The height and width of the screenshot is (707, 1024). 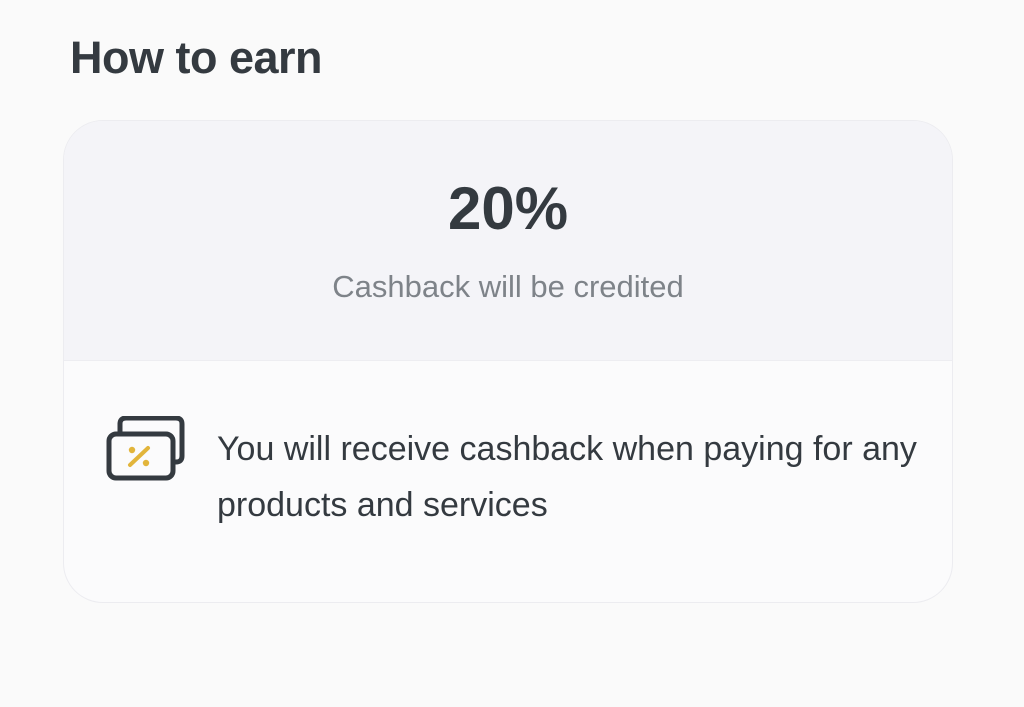 I want to click on cashback-rate: 20%, so click(x=508, y=208).